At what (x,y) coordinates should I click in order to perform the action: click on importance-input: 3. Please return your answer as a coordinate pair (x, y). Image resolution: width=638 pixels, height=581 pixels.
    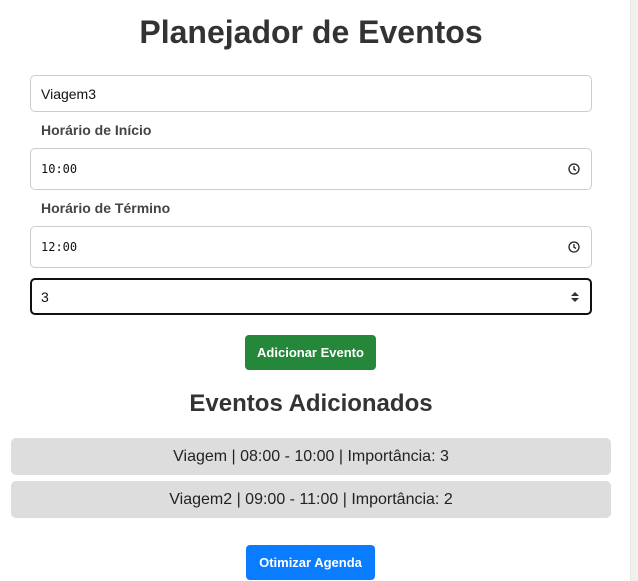
    Looking at the image, I should click on (311, 296).